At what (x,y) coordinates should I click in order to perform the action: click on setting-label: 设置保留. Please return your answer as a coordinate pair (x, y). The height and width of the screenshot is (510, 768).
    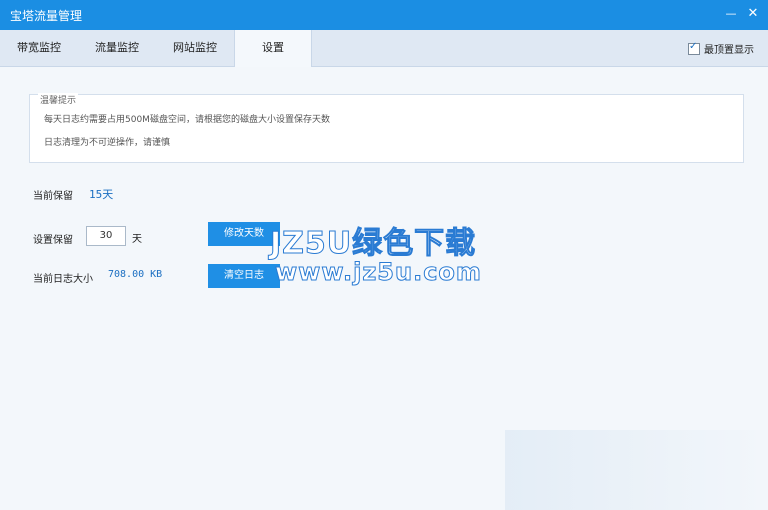
    Looking at the image, I should click on (53, 240).